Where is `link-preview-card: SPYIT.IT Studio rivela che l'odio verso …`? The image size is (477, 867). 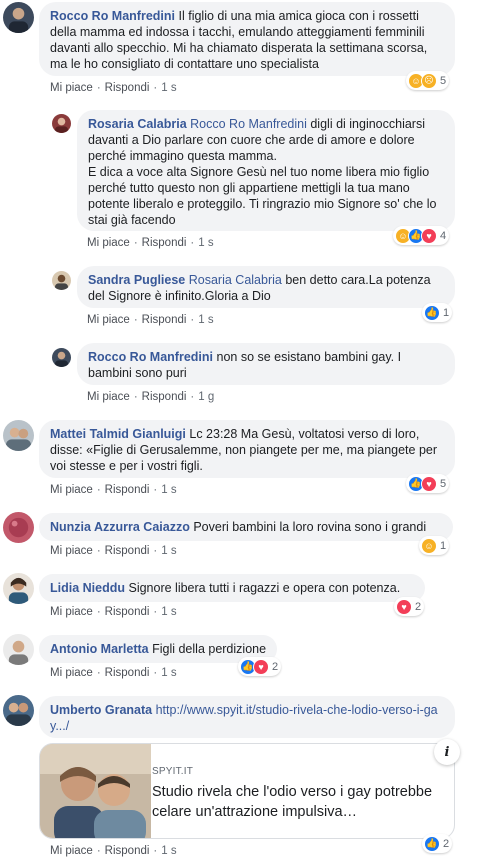
link-preview-card: SPYIT.IT Studio rivela che l'odio verso … is located at coordinates (247, 791).